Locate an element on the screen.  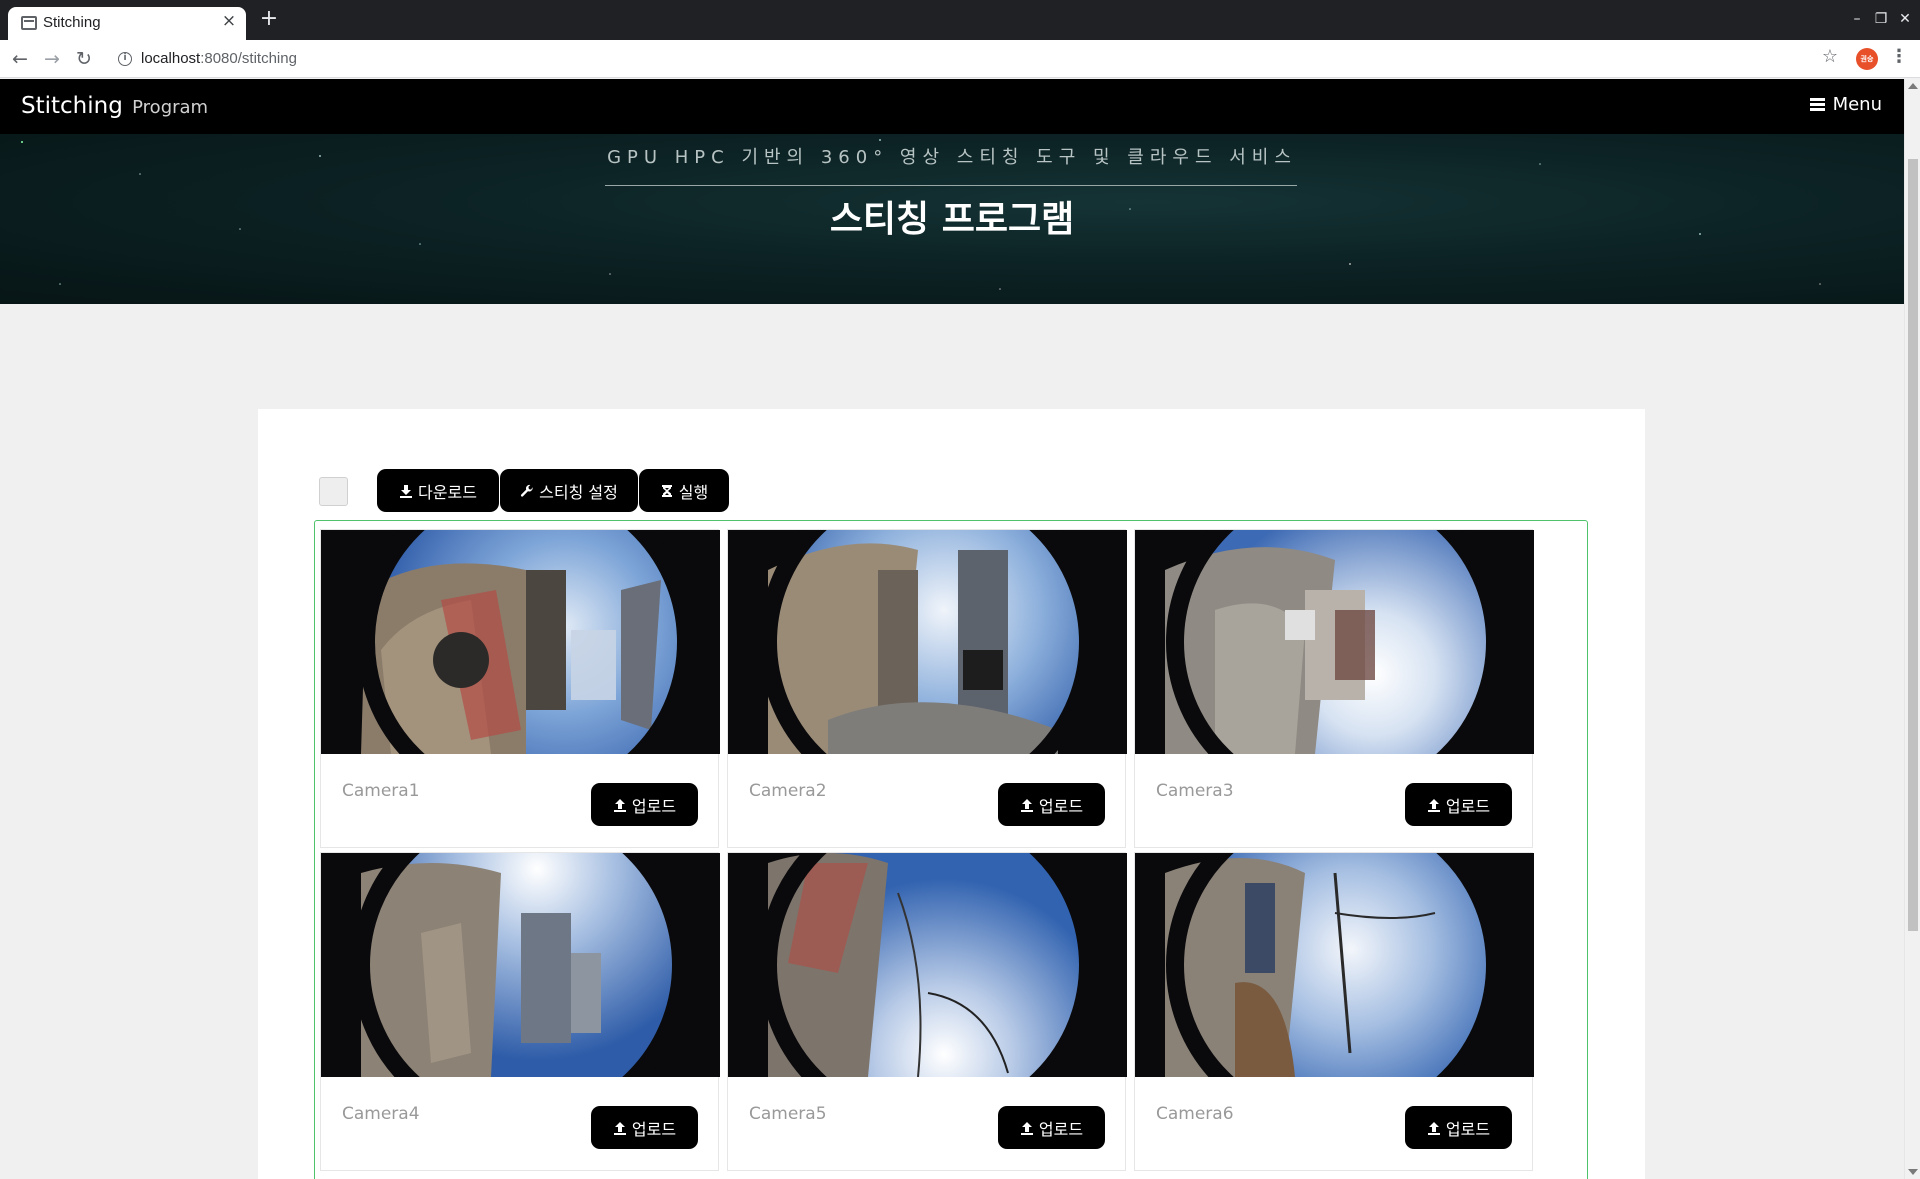
menu-label: Menu is located at coordinates (1857, 104).